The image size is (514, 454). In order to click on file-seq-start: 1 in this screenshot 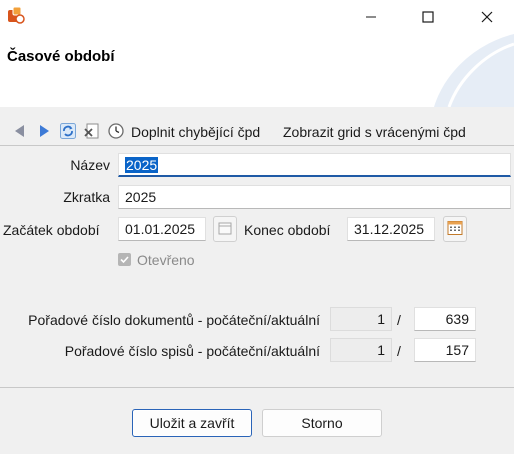, I will do `click(361, 350)`.